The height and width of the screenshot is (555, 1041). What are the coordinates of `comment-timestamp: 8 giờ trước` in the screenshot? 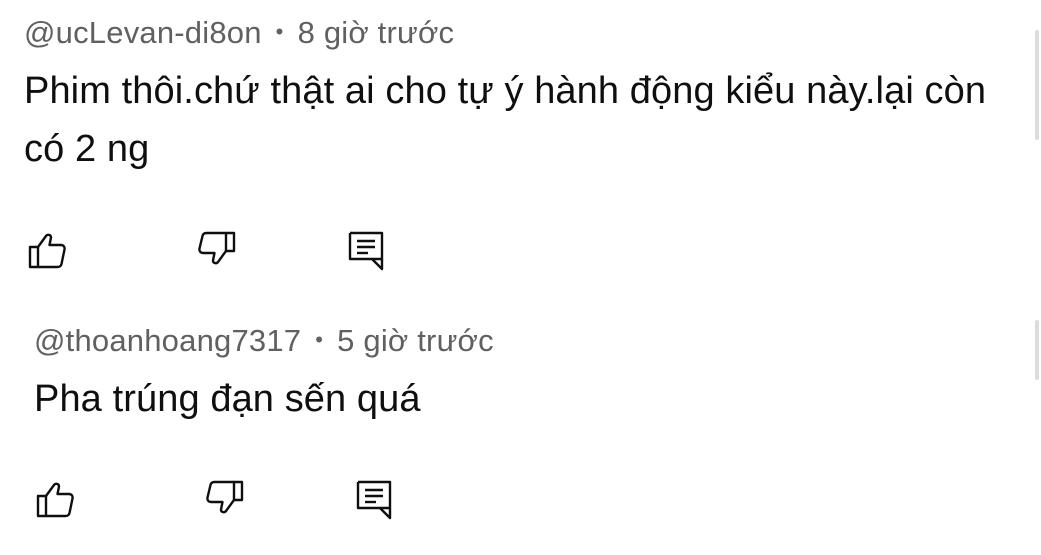 It's located at (376, 32).